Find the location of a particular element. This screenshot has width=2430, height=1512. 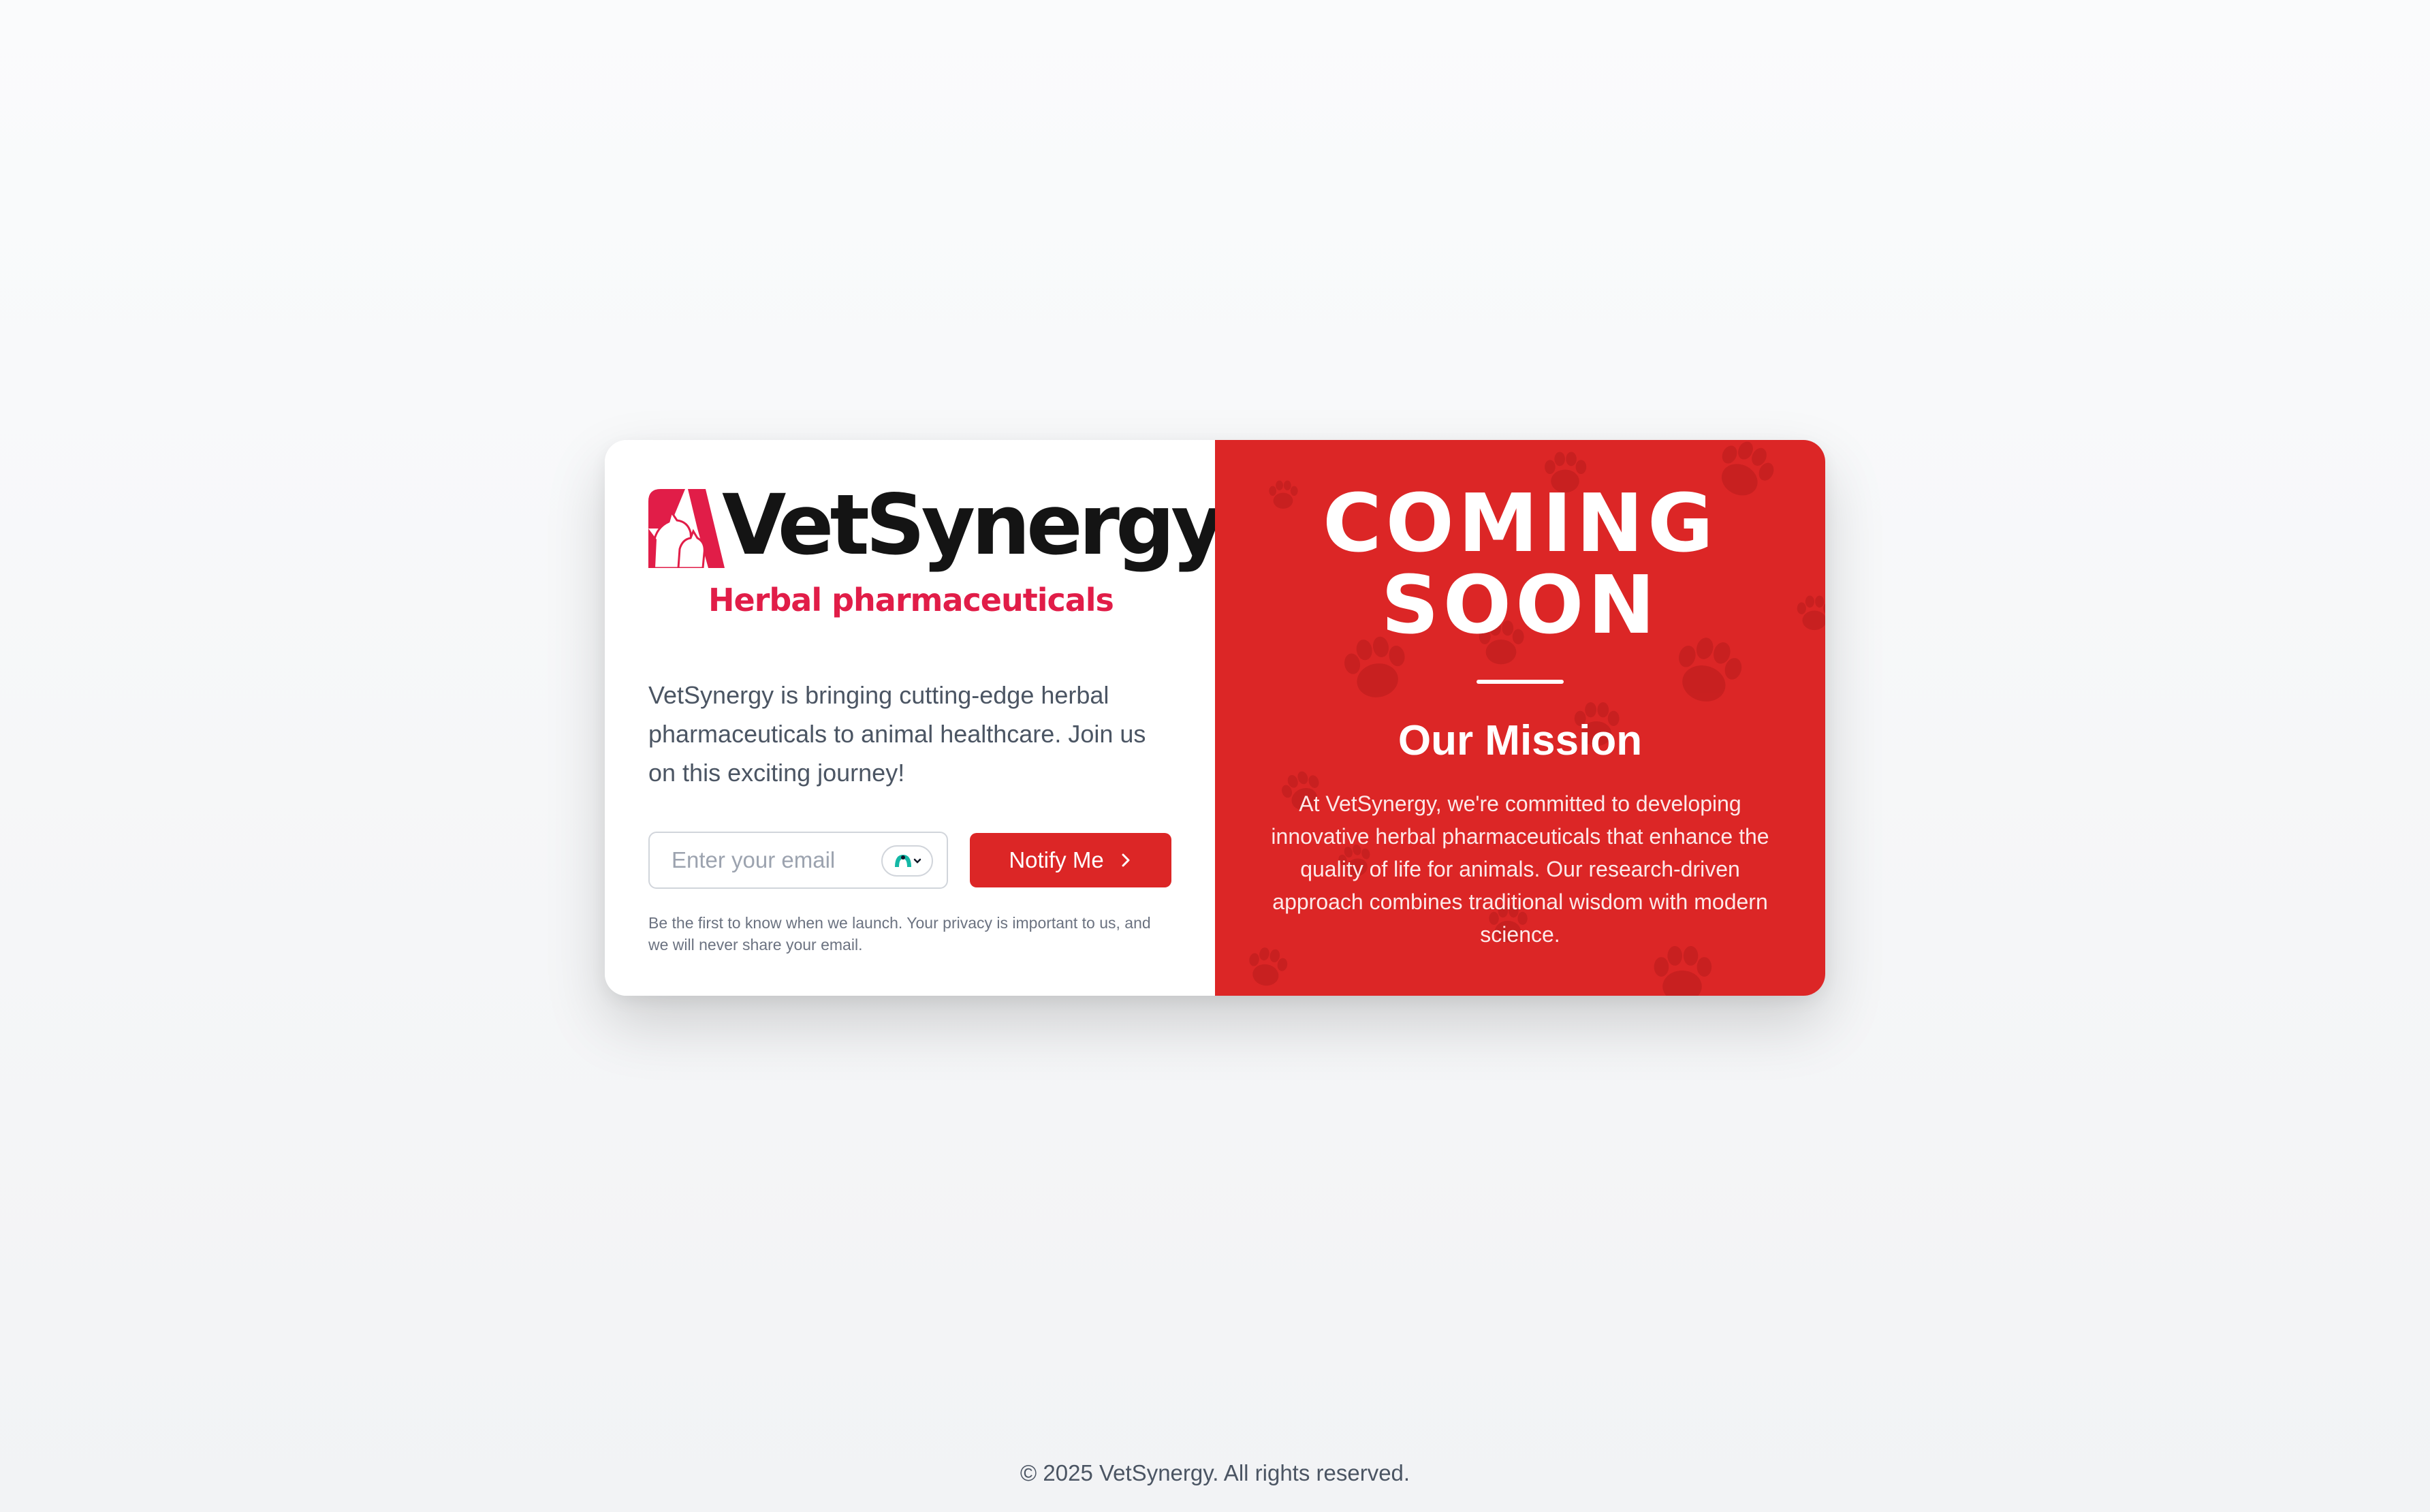

footer-copyright: © 2025 VetSynergy. All rights reserved. is located at coordinates (1215, 1472).